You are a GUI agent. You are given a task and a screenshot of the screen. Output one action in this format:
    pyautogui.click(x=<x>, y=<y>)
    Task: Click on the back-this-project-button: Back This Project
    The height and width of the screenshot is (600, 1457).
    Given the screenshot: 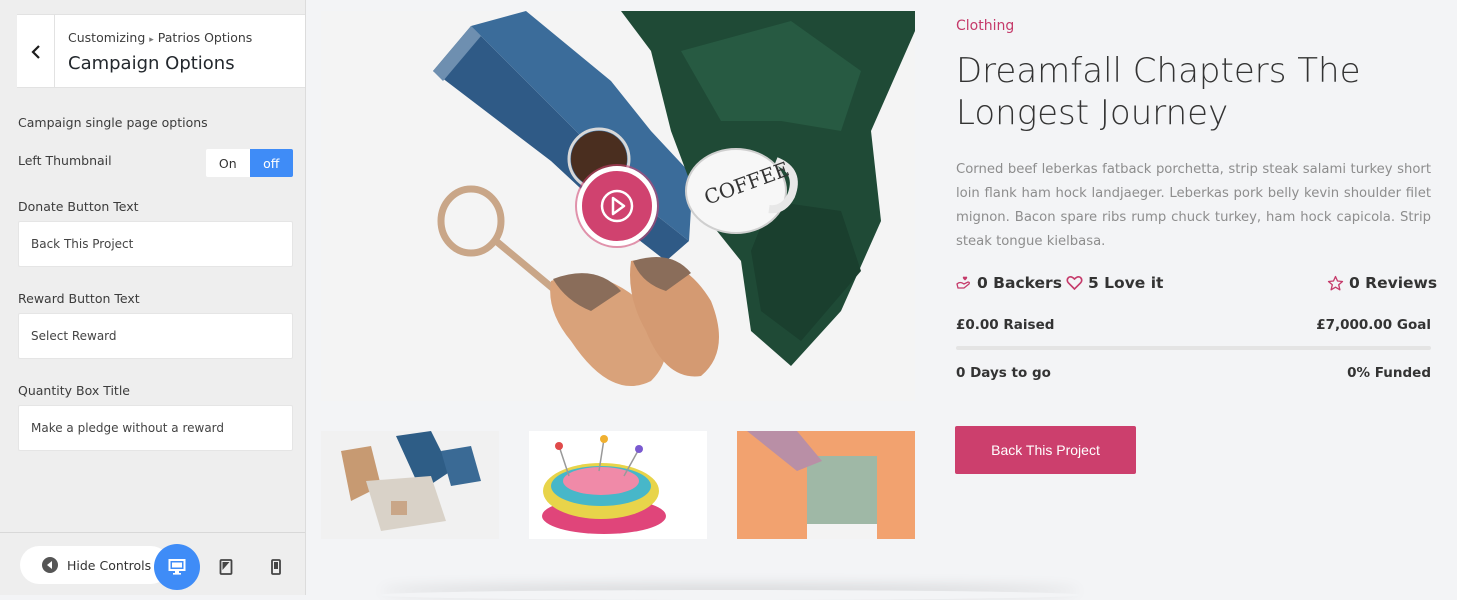 What is the action you would take?
    pyautogui.click(x=1045, y=450)
    